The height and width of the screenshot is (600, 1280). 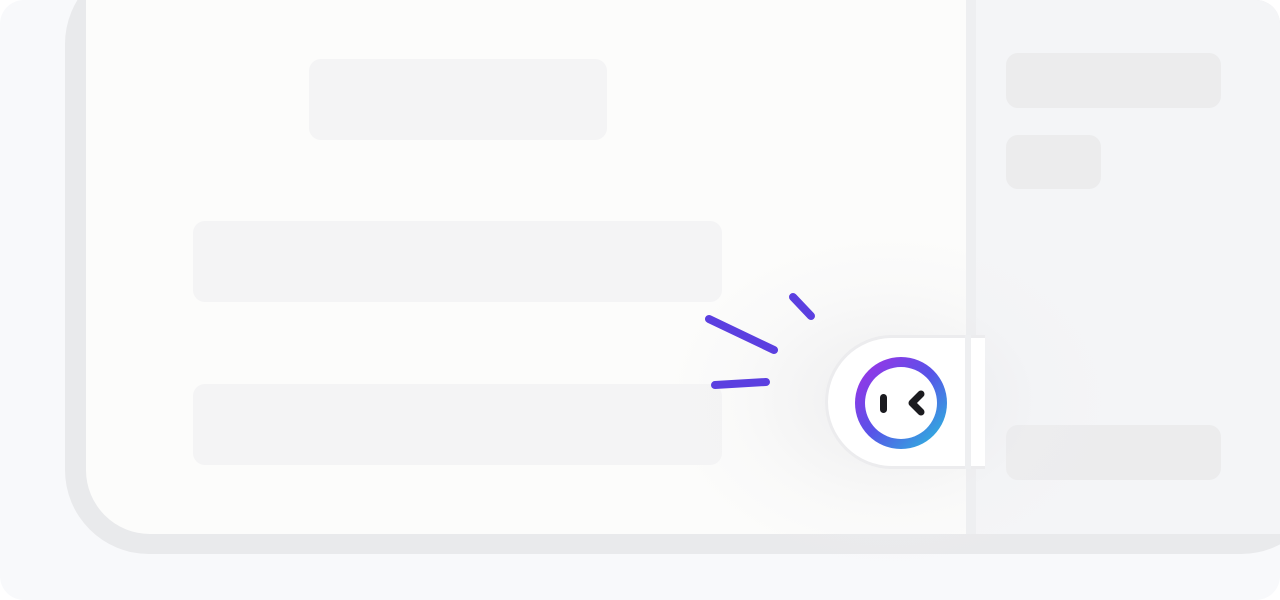 I want to click on title-placeholder, so click(x=458, y=99).